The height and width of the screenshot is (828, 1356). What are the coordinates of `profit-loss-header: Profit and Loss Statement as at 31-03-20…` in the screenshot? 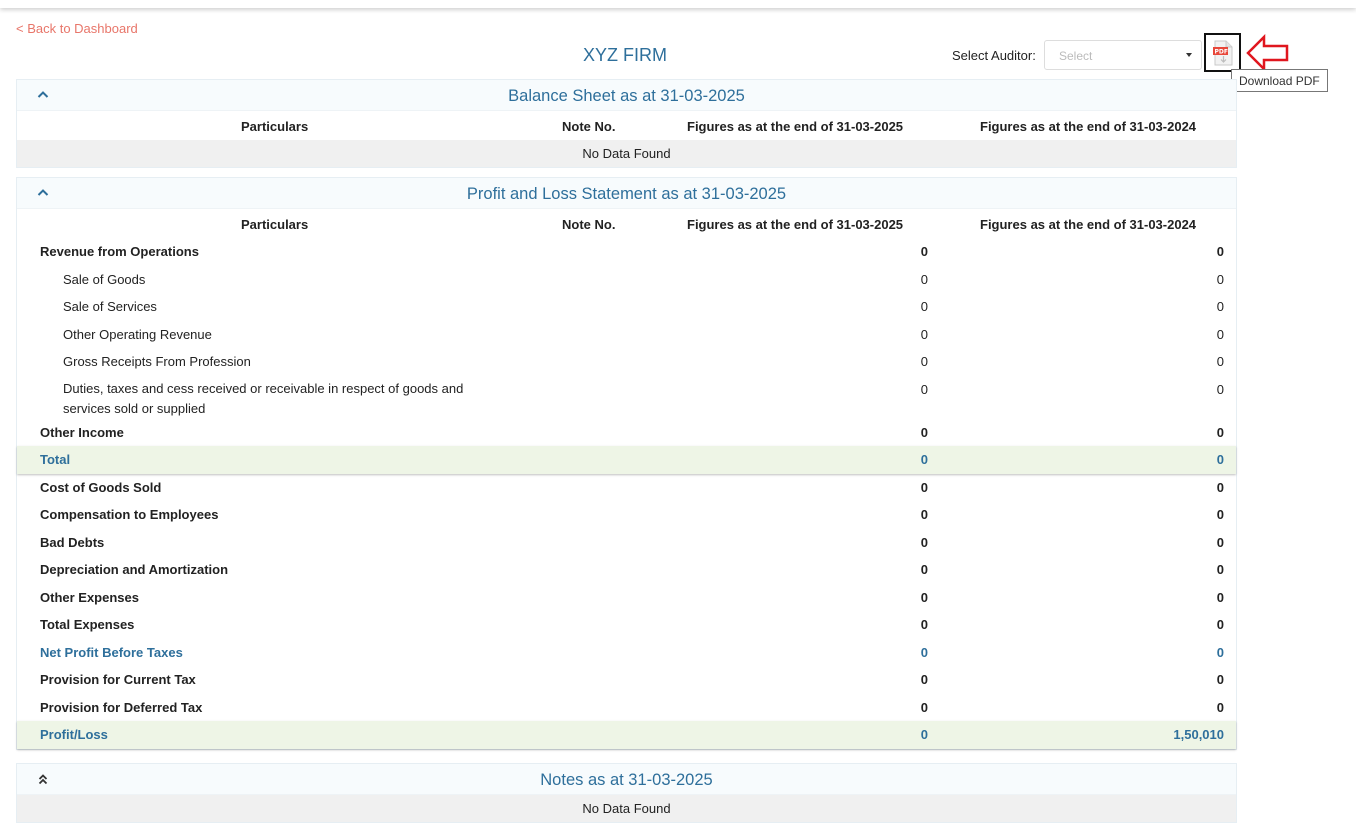 It's located at (626, 193).